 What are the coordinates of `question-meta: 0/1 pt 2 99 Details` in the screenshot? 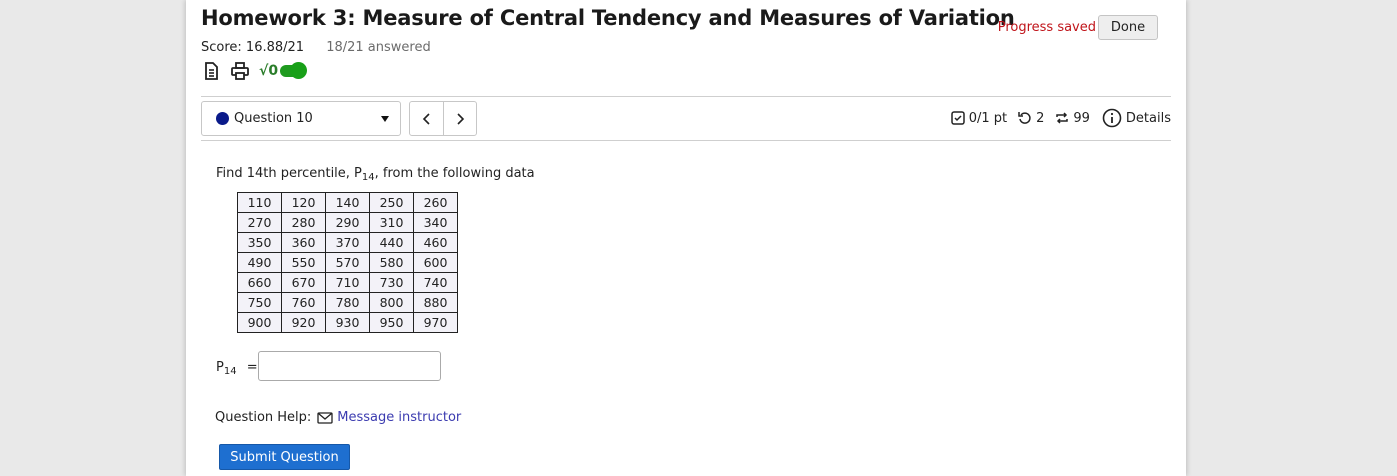 It's located at (1060, 118).